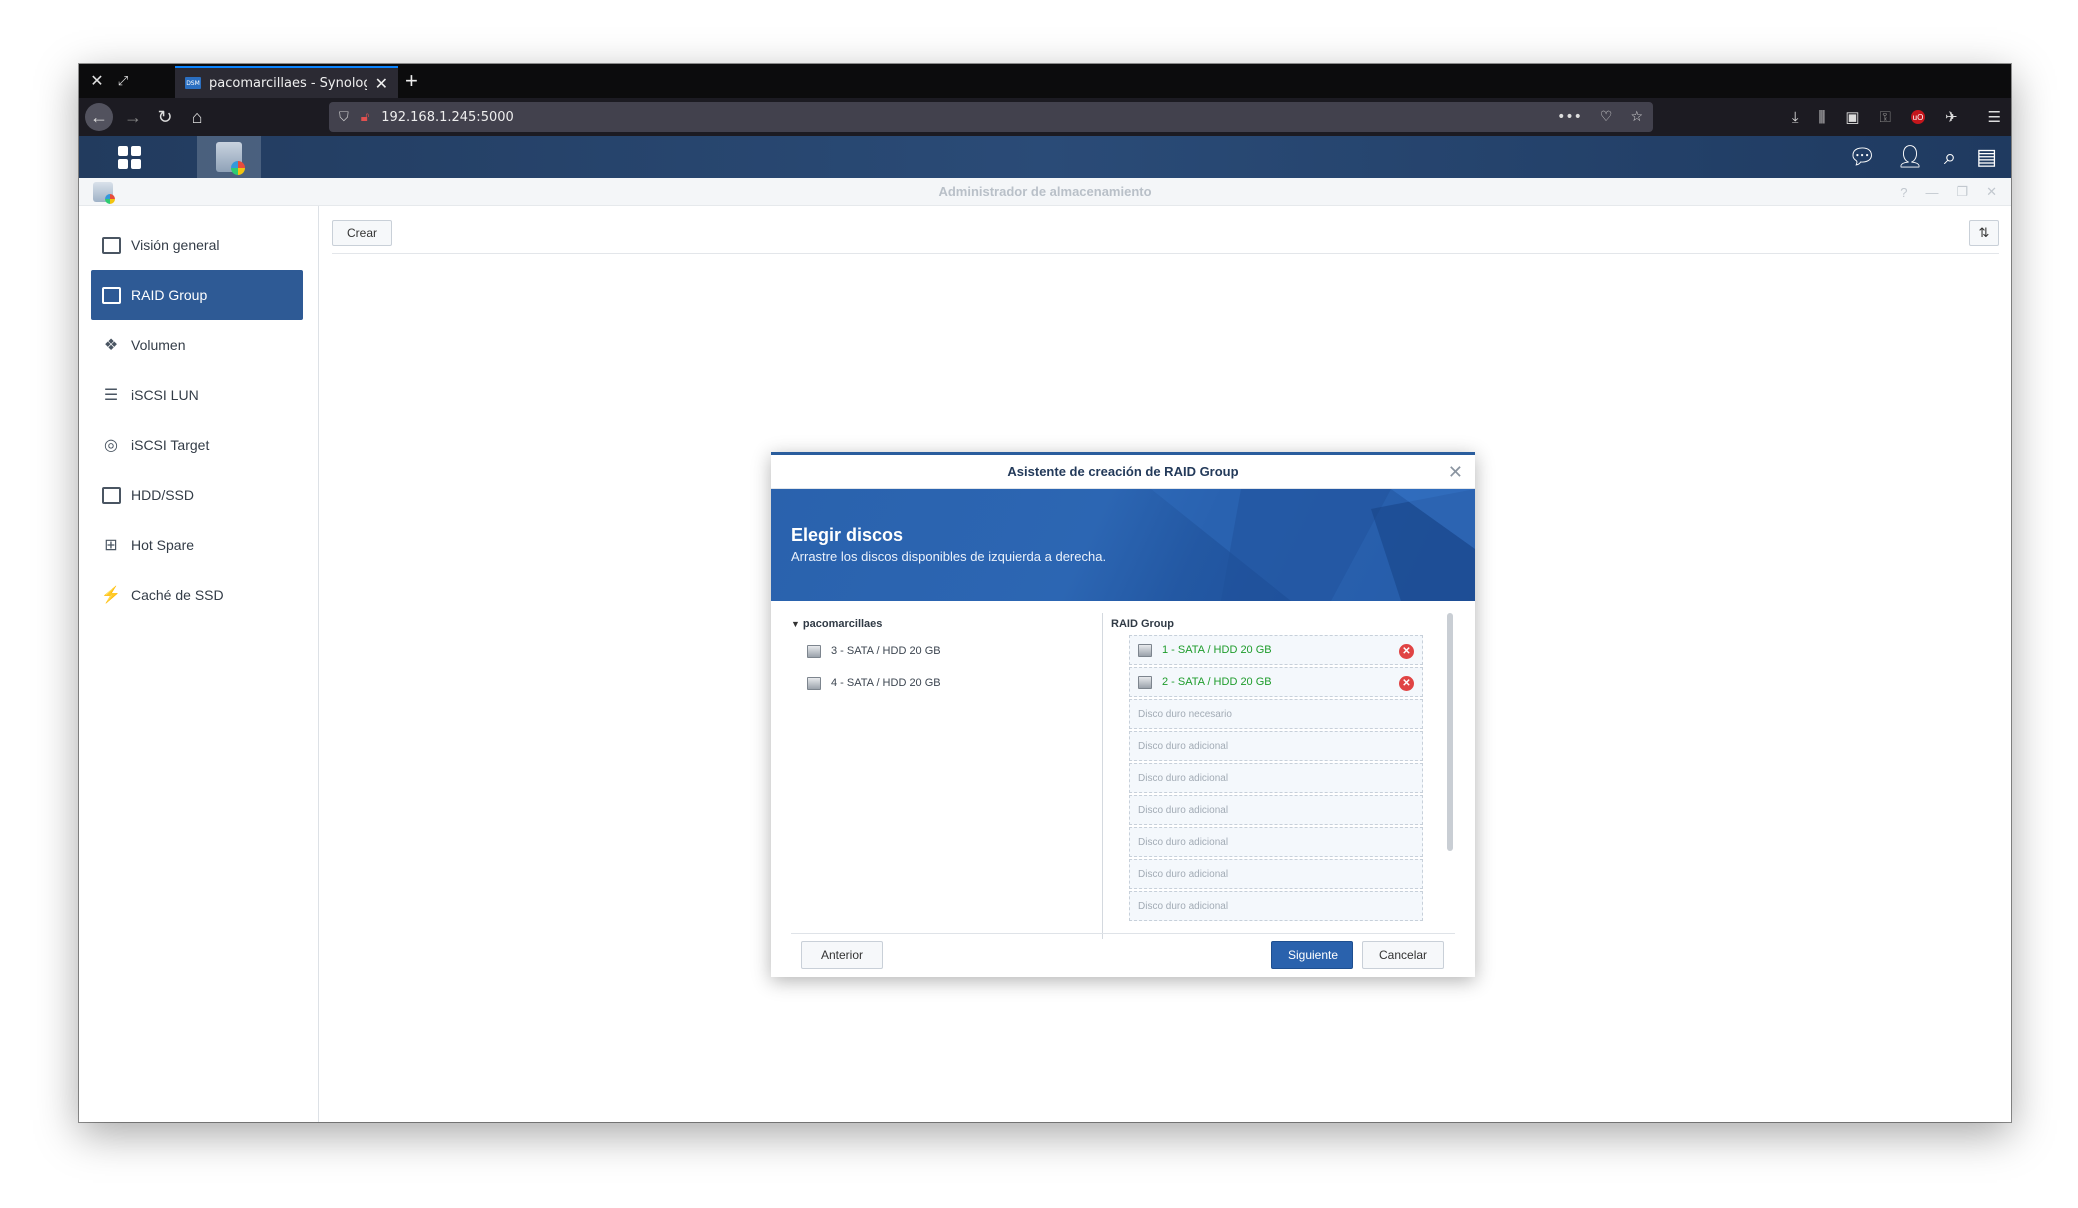  I want to click on back-icon: ←, so click(99, 117).